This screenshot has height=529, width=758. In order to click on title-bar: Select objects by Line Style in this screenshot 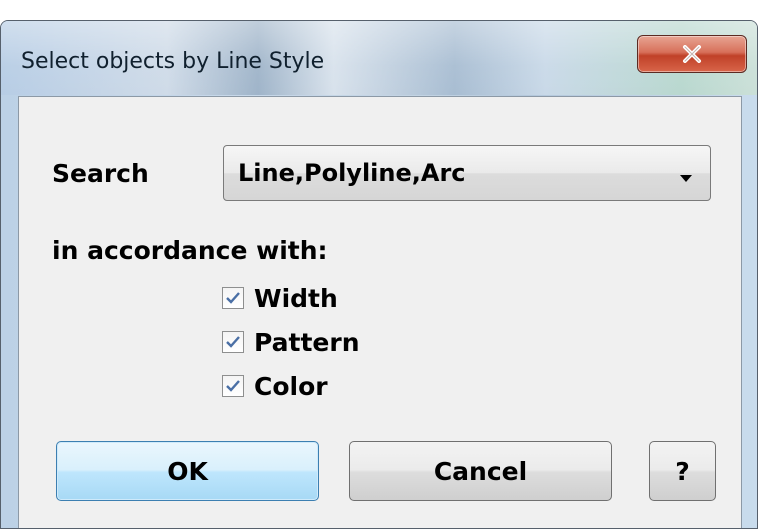, I will do `click(379, 58)`.